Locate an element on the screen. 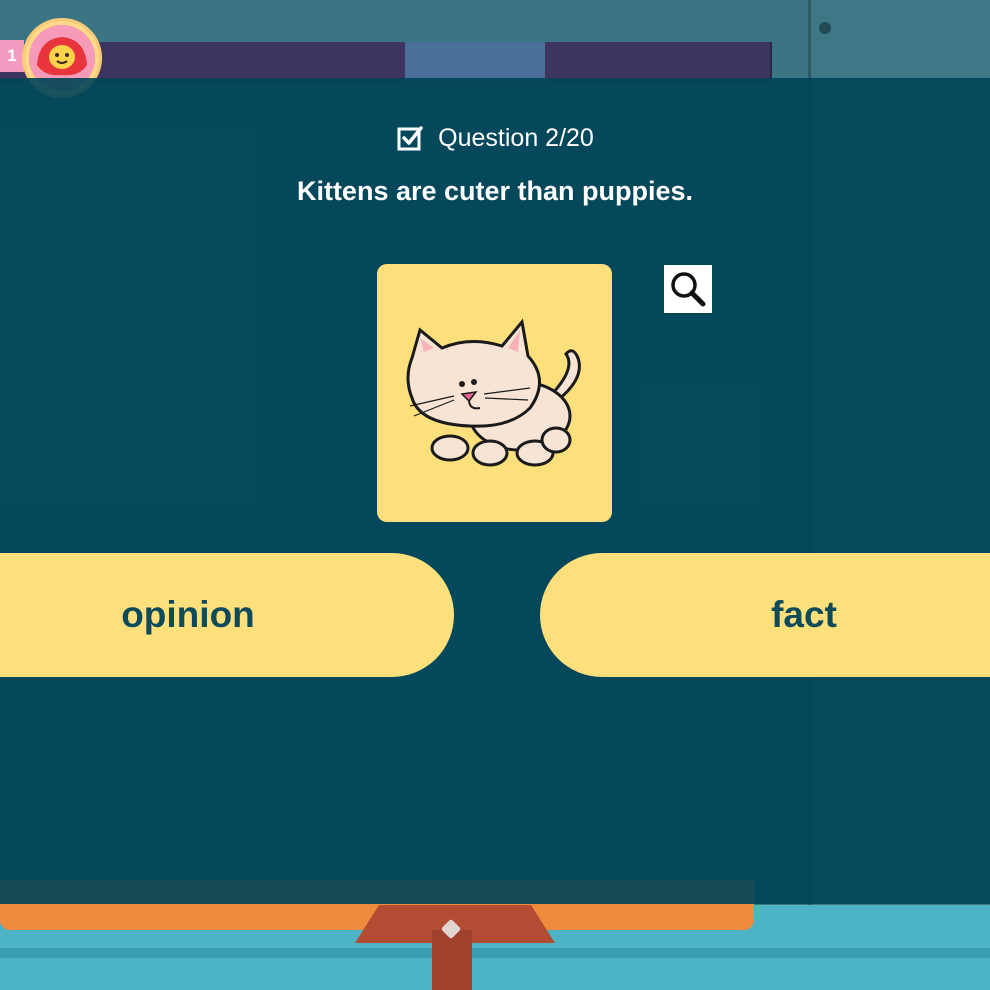  answer-opinion-button: opinion is located at coordinates (227, 615).